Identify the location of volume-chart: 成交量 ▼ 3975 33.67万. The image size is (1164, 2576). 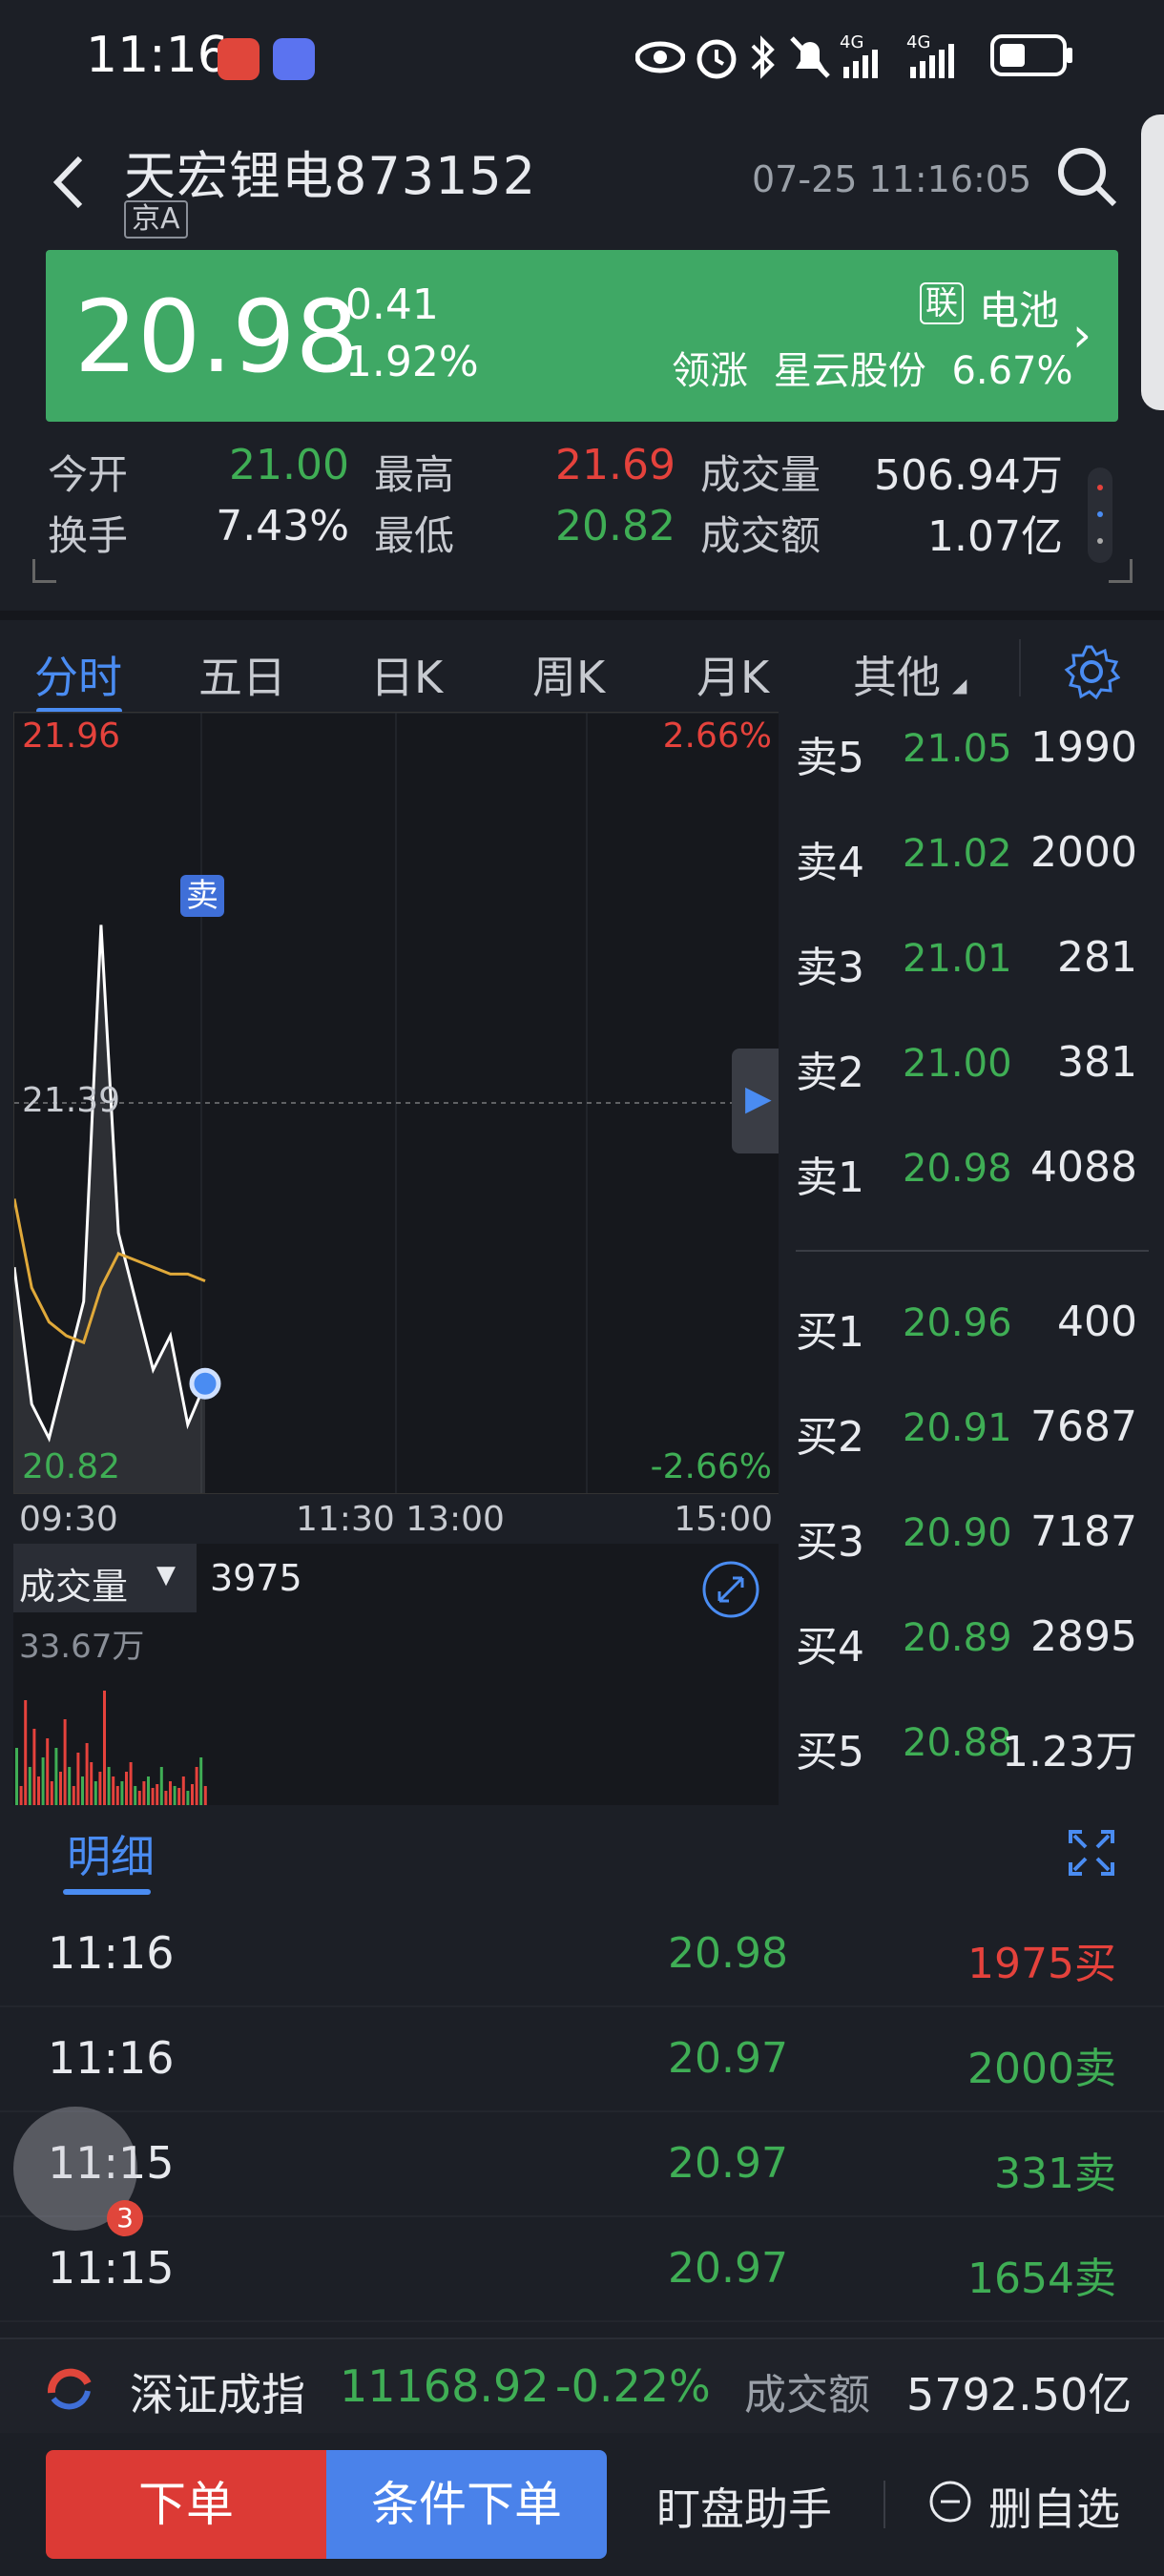
(396, 1674).